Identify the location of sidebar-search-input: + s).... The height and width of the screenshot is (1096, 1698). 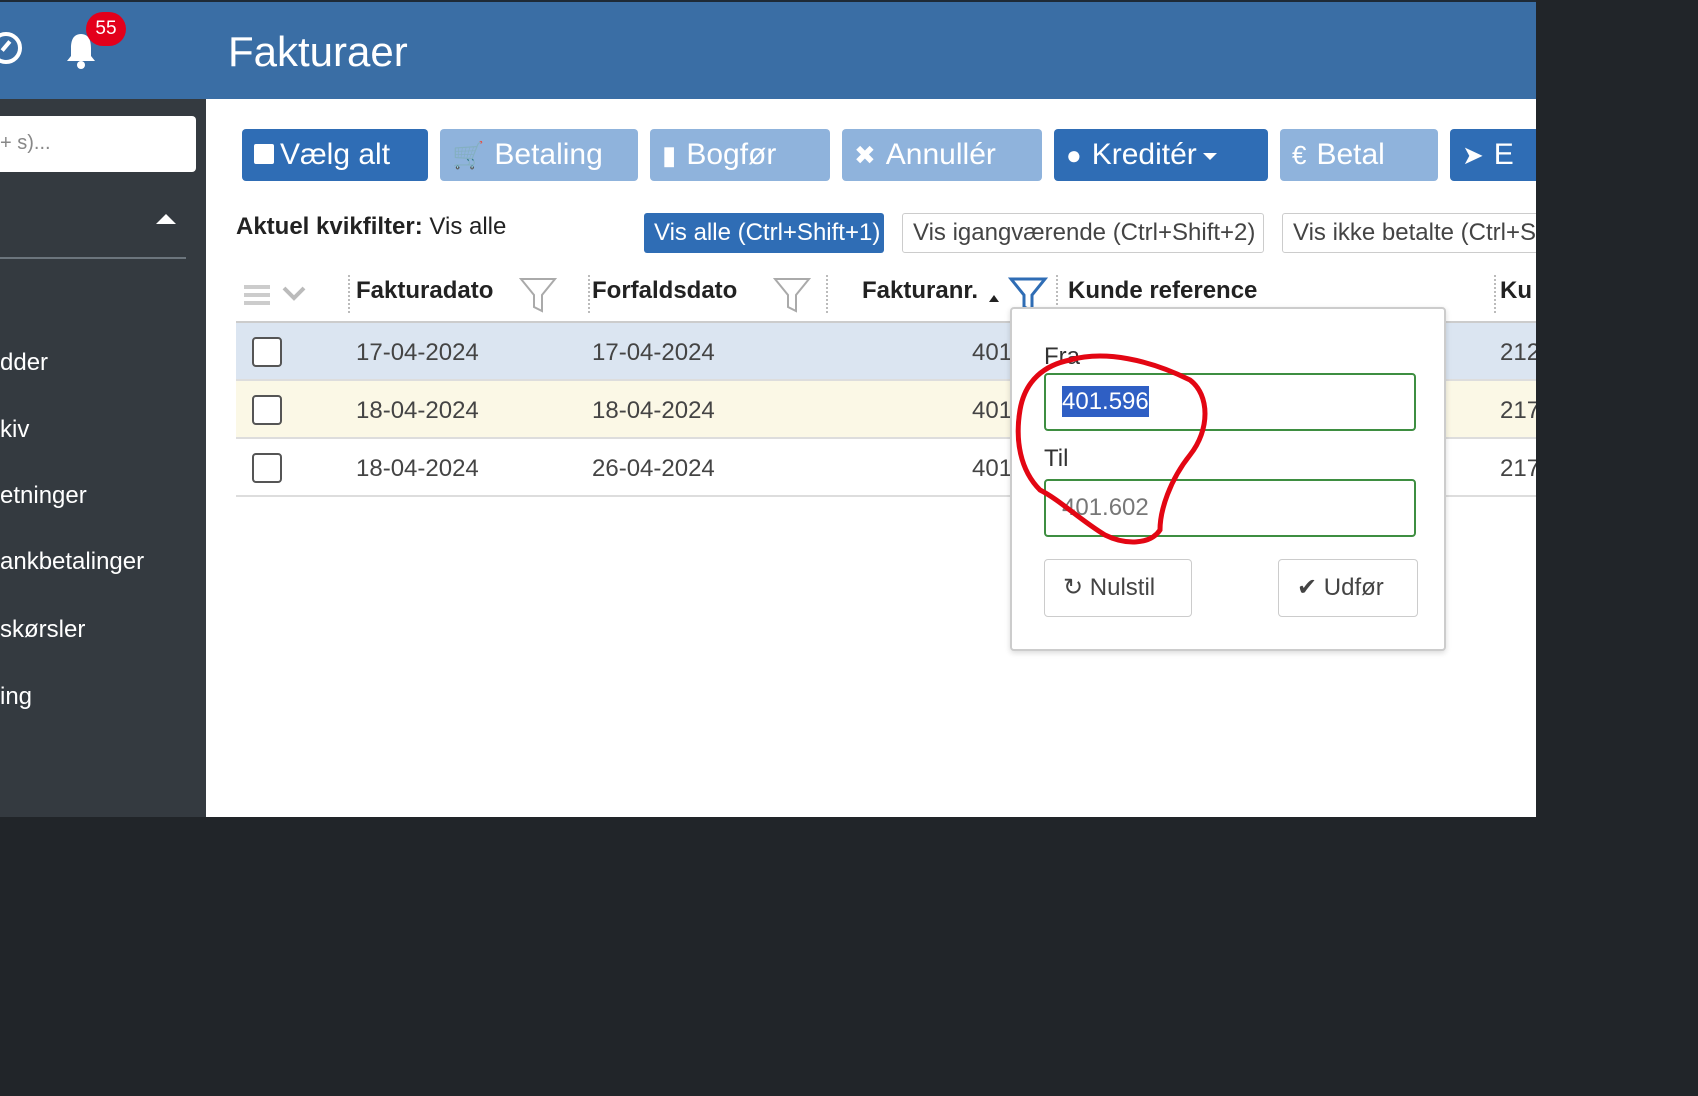
(98, 144).